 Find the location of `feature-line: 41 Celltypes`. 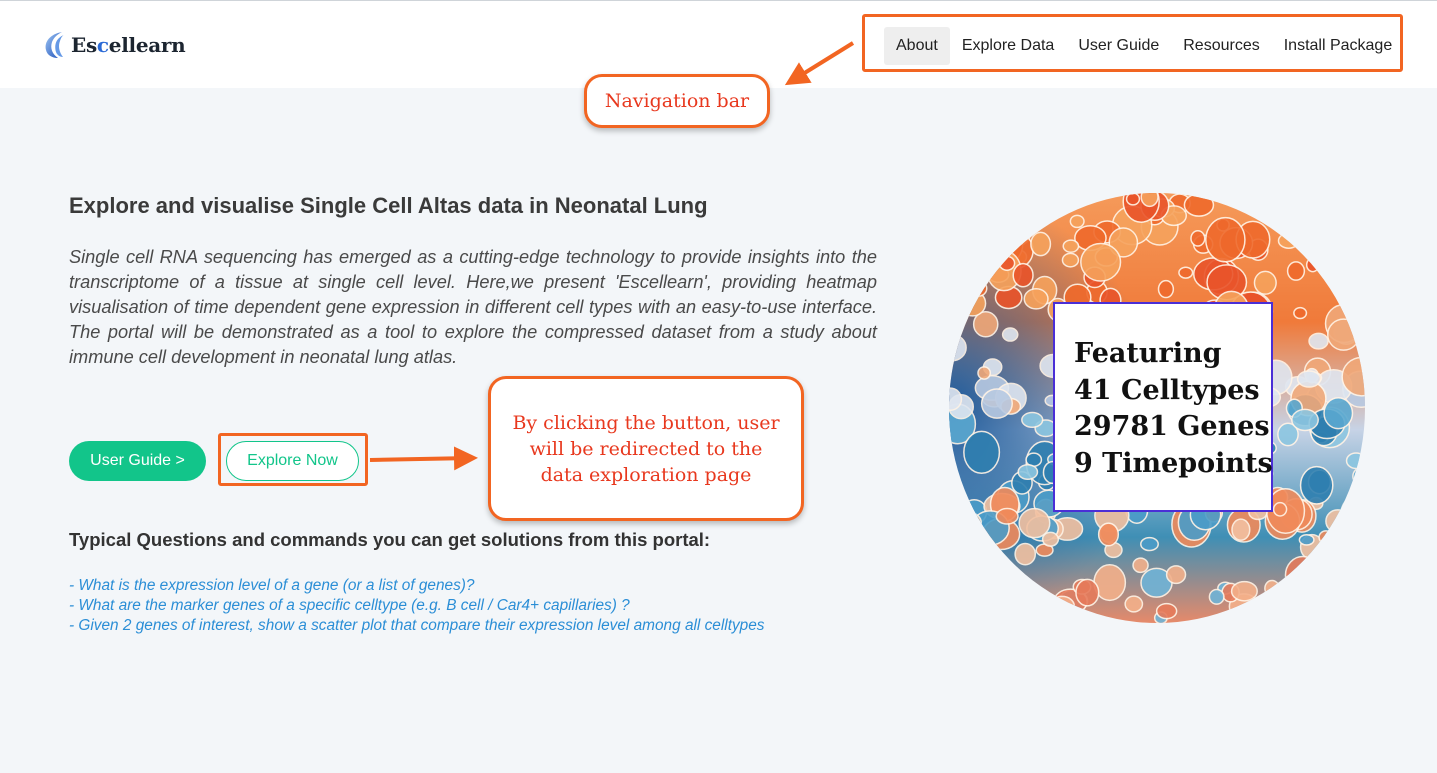

feature-line: 41 Celltypes is located at coordinates (1167, 390).